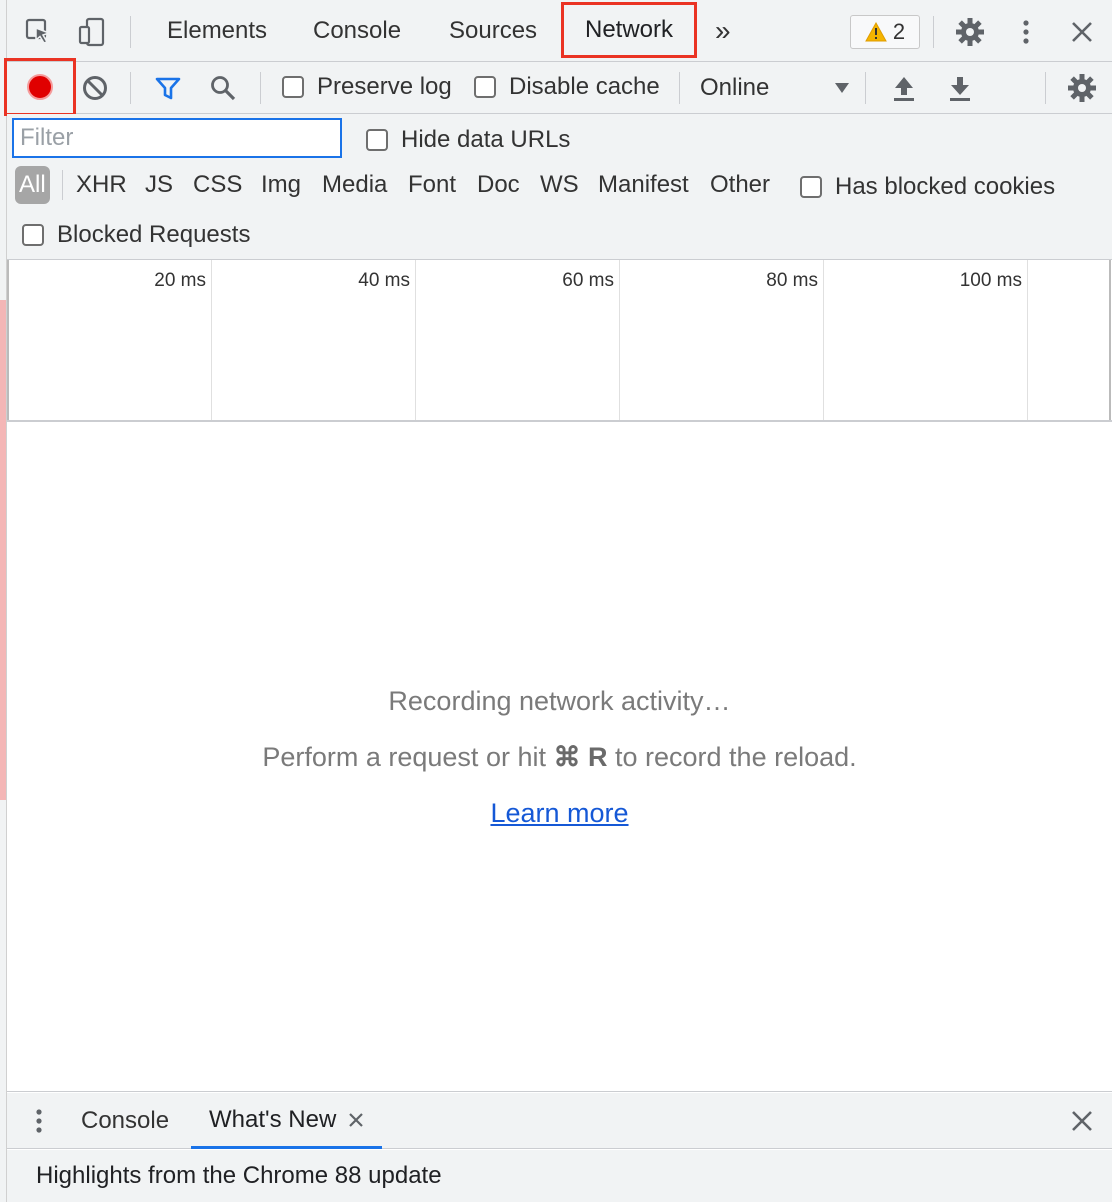 The image size is (1112, 1202). Describe the element at coordinates (559, 31) in the screenshot. I see `devtools-tab-bar: Elements Console Sources Network » 2` at that location.